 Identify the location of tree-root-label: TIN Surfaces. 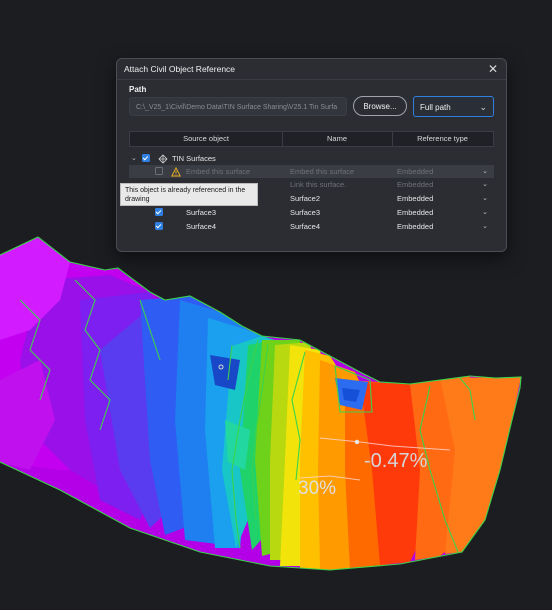
(194, 158).